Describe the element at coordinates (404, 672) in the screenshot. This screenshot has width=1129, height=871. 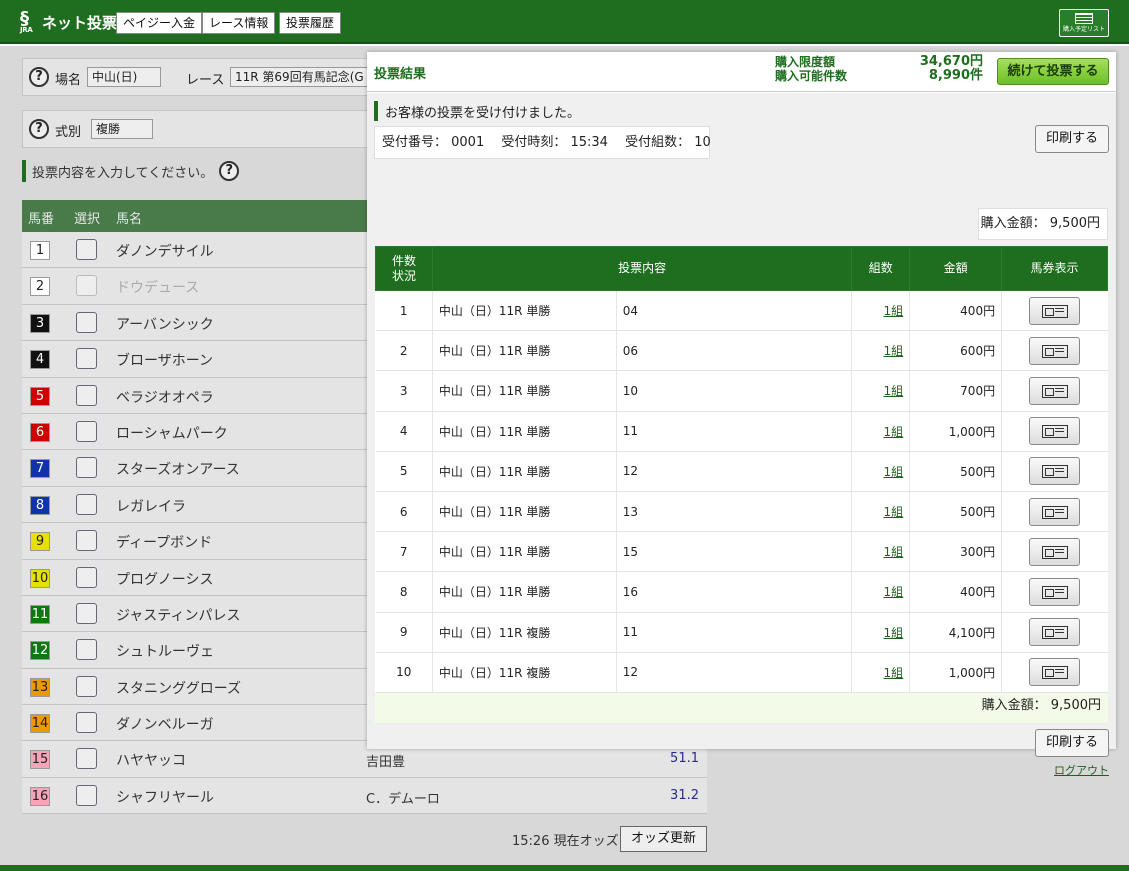
I see `row-number: 10` at that location.